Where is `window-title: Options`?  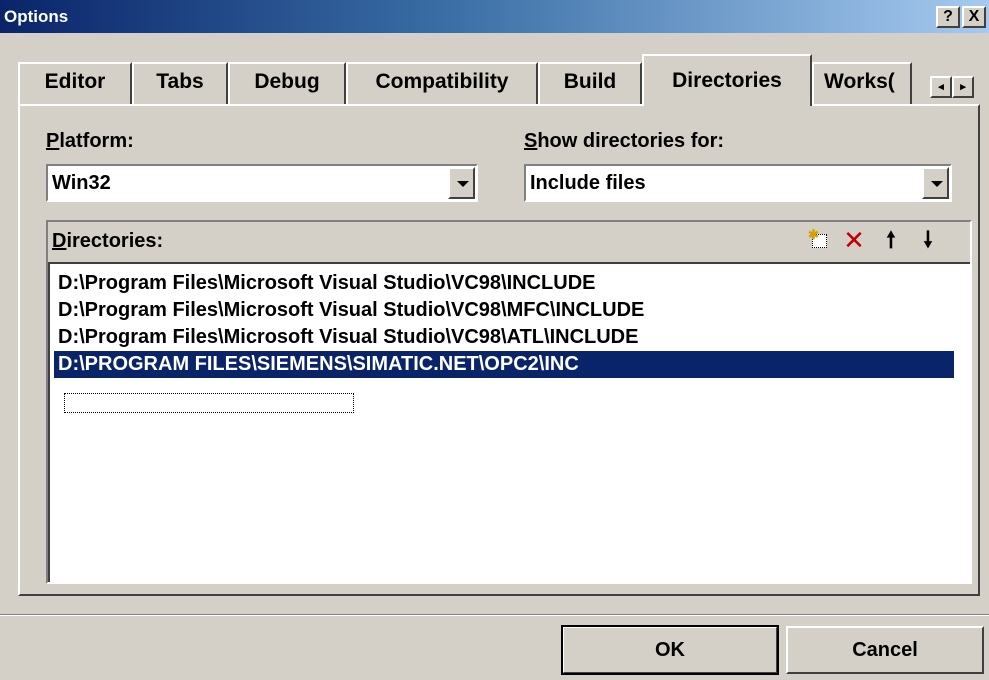 window-title: Options is located at coordinates (36, 16).